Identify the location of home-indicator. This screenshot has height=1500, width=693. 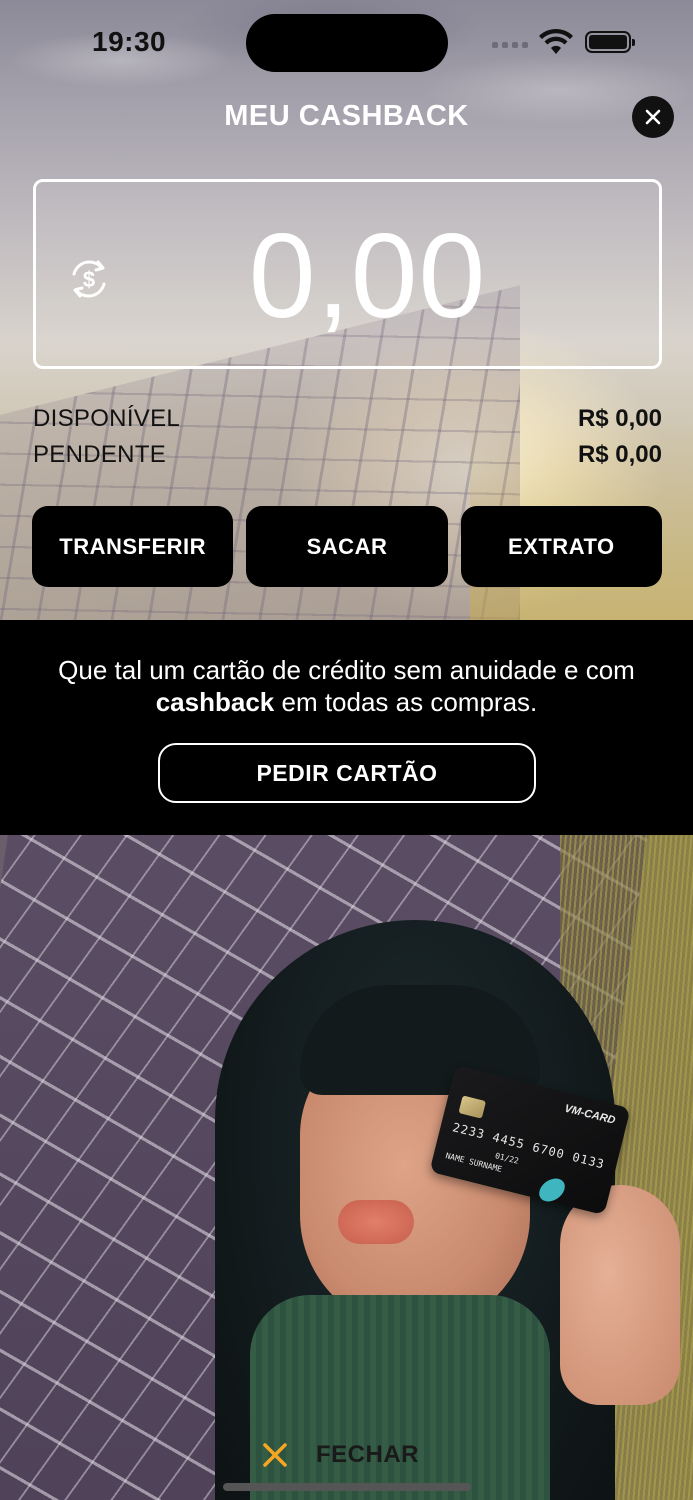
(347, 1487).